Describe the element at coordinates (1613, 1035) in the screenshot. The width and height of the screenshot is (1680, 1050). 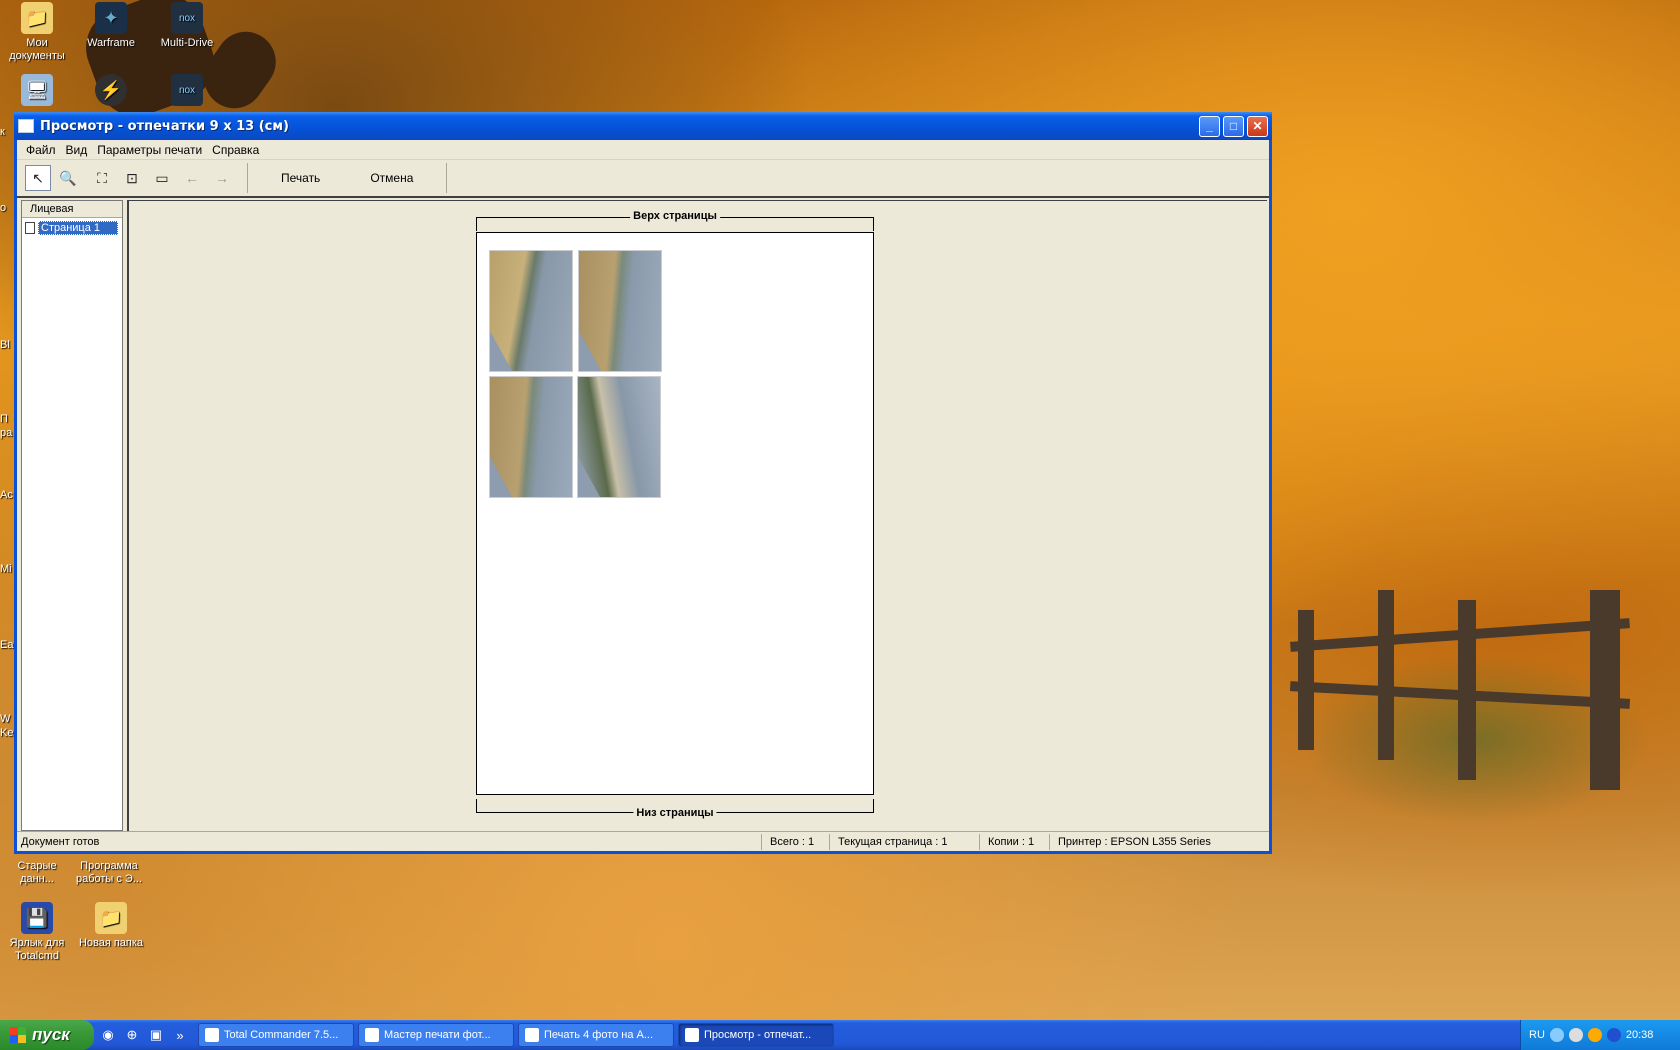
I see `bluetooth-icon` at that location.